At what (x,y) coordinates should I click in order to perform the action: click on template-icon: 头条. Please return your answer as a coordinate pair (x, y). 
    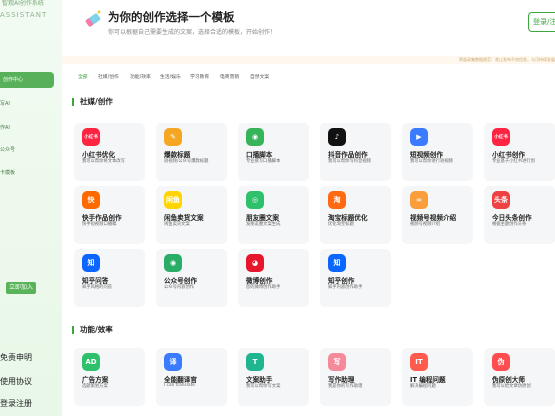
    Looking at the image, I should click on (501, 200).